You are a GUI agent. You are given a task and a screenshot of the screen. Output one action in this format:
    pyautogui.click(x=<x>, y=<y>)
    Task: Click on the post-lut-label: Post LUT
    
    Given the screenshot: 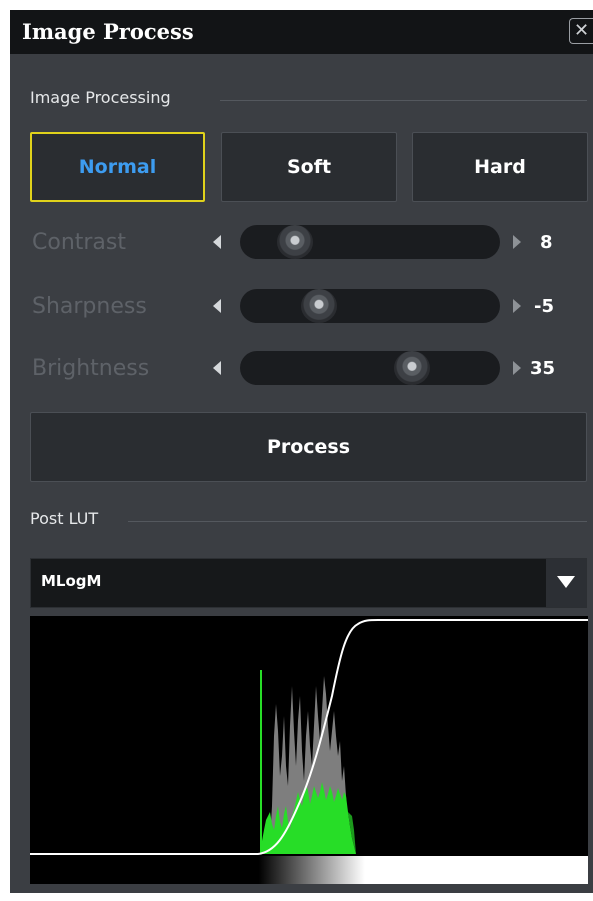 What is the action you would take?
    pyautogui.click(x=67, y=518)
    